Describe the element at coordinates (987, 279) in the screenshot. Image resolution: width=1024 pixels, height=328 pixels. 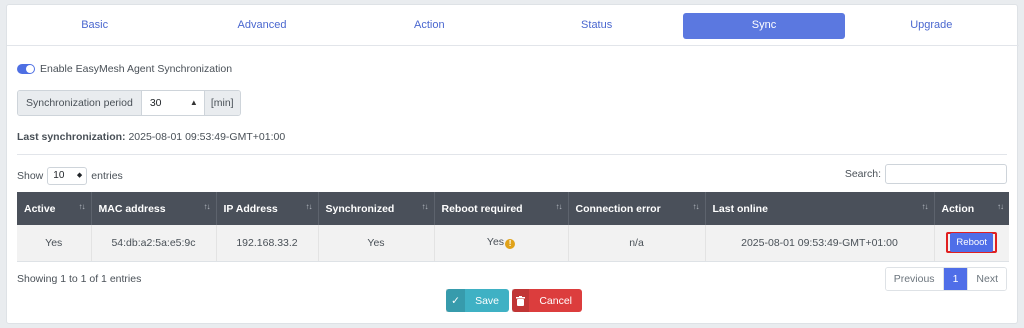
I see `pagination-next: Next` at that location.